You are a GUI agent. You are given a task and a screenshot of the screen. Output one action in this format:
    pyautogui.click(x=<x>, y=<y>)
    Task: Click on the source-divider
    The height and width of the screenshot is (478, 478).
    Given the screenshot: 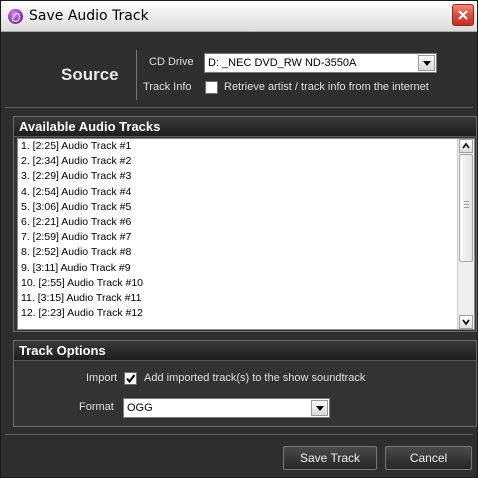 What is the action you would take?
    pyautogui.click(x=136, y=75)
    